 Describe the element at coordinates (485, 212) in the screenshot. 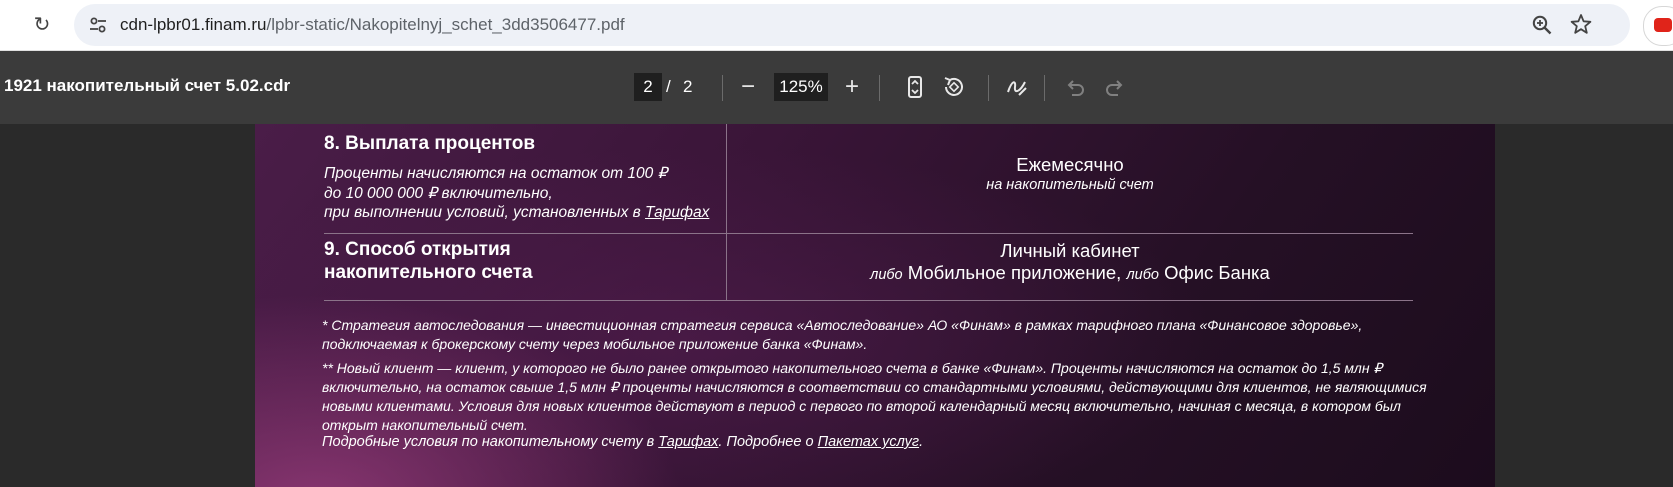

I see `section-8-desc-text: при выполнении условий, установленных в` at that location.